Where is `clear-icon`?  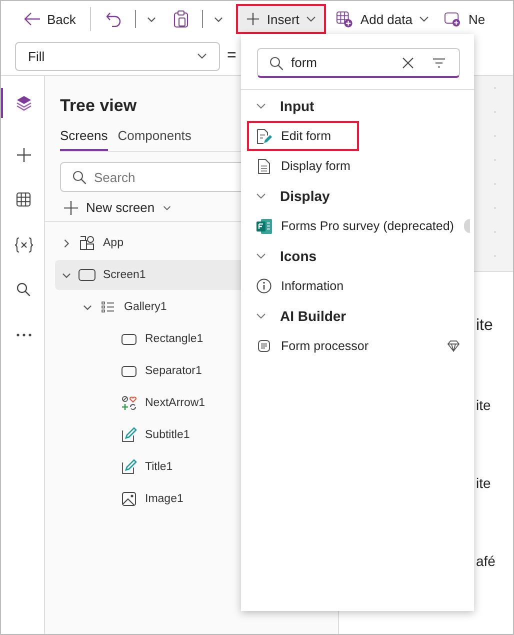 clear-icon is located at coordinates (408, 63).